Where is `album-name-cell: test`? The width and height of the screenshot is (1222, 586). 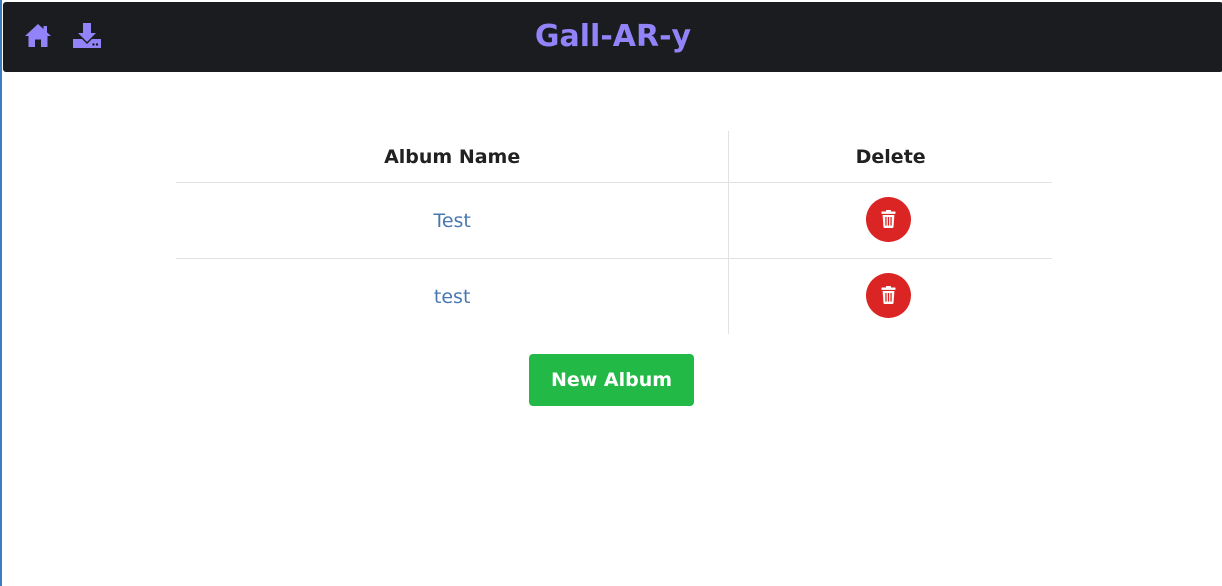
album-name-cell: test is located at coordinates (453, 296).